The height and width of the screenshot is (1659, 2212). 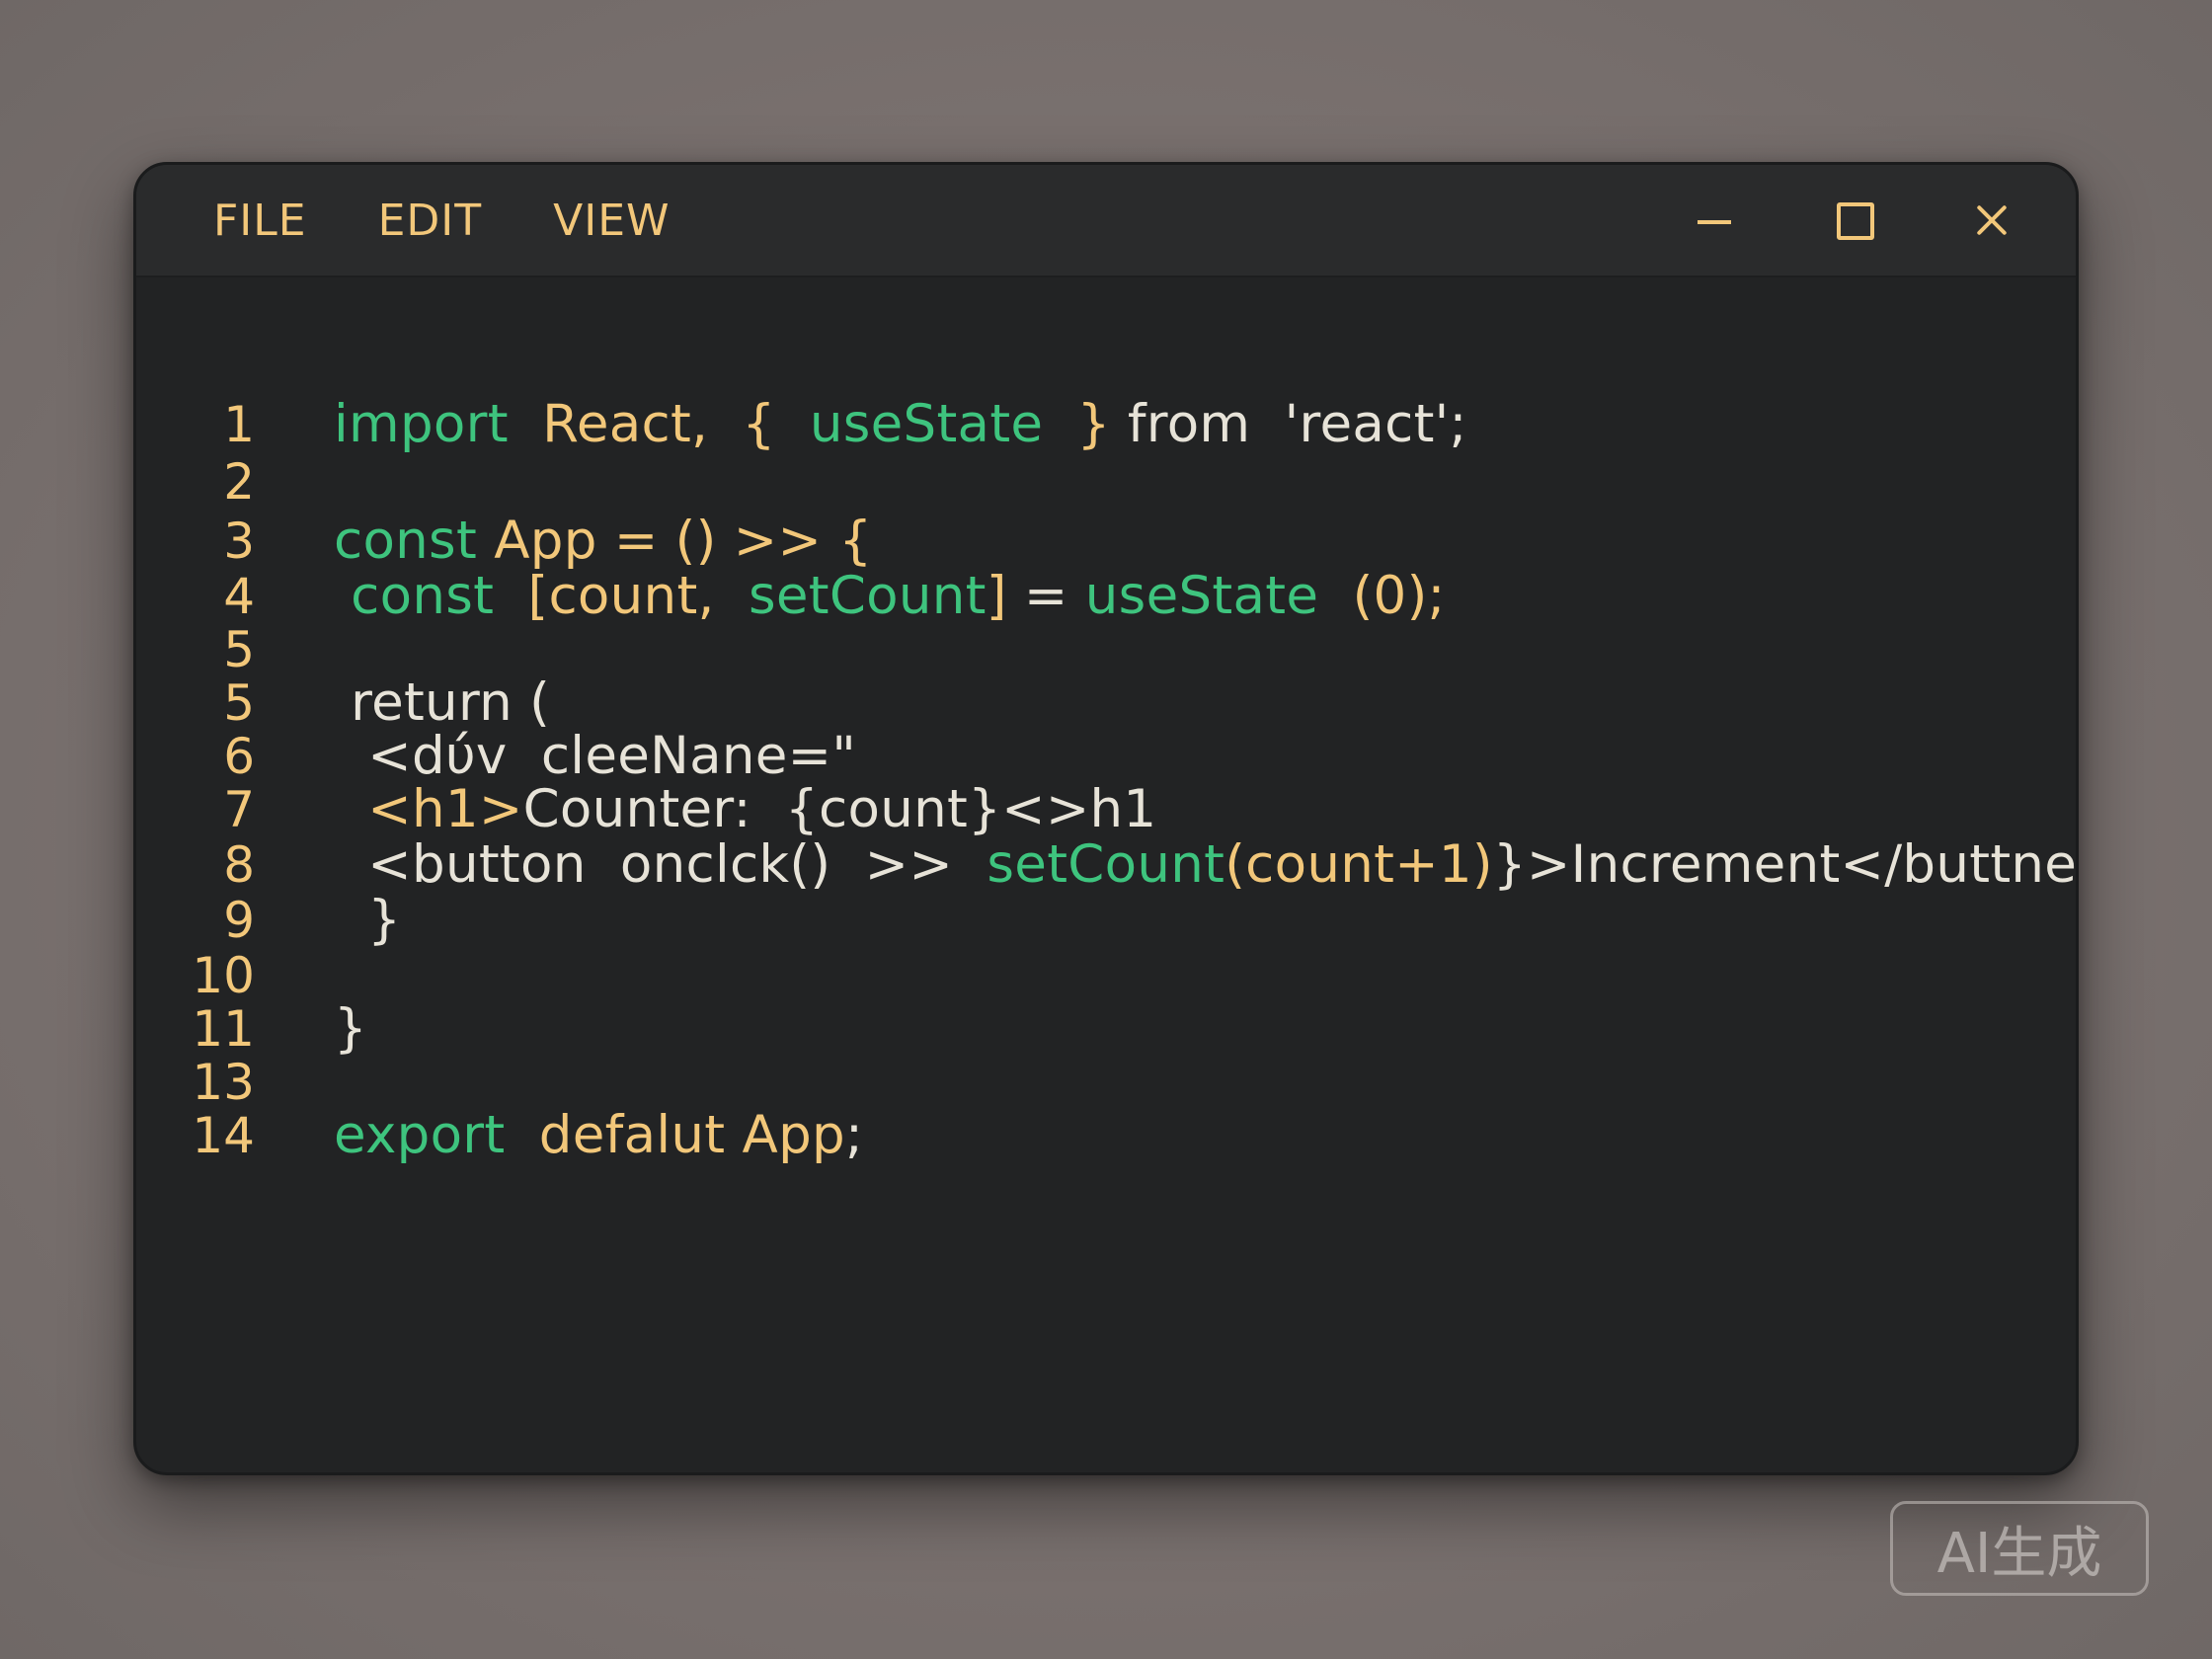 What do you see at coordinates (632, 1135) in the screenshot?
I see `code-token: defalut` at bounding box center [632, 1135].